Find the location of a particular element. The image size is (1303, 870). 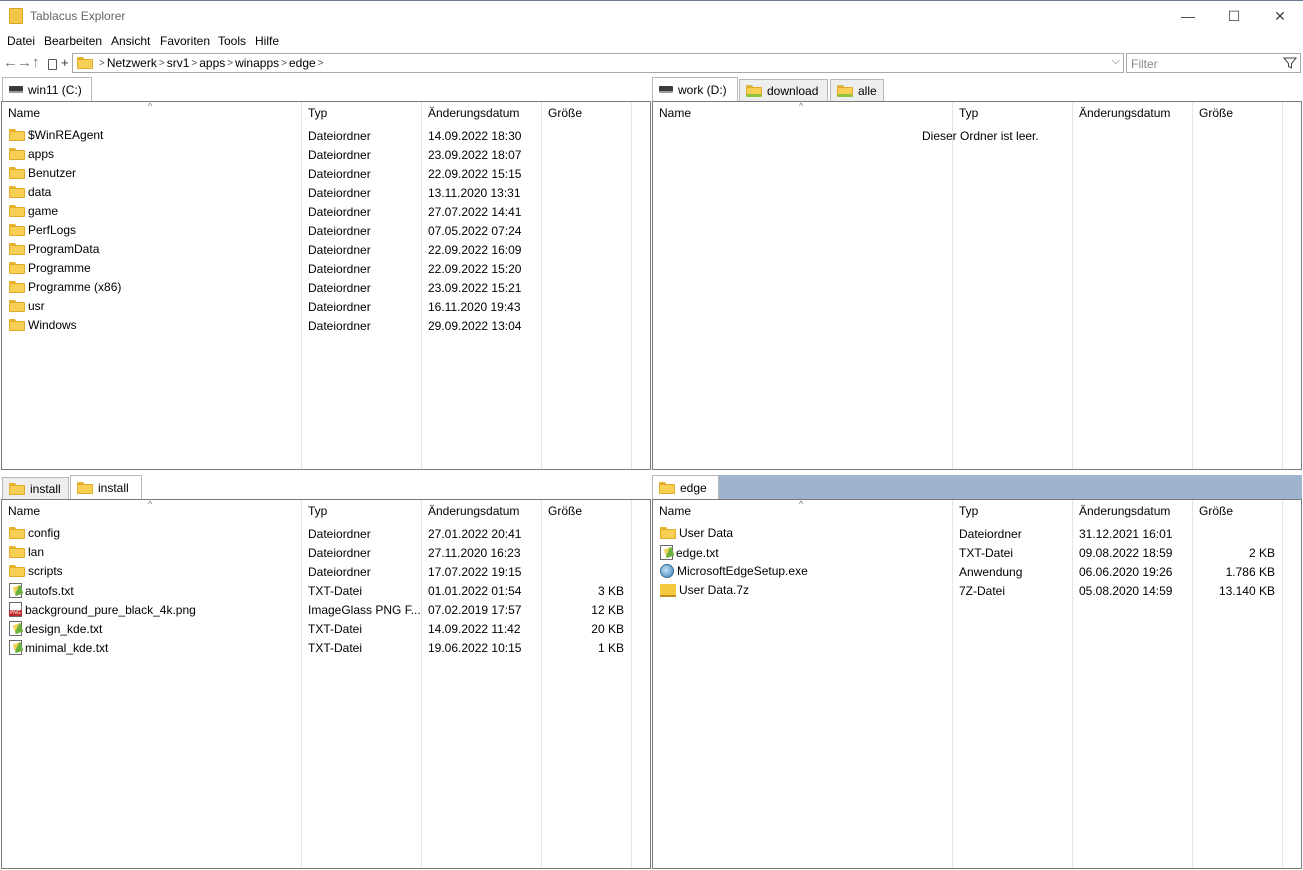

file-name: PerfLogs is located at coordinates (52, 230).